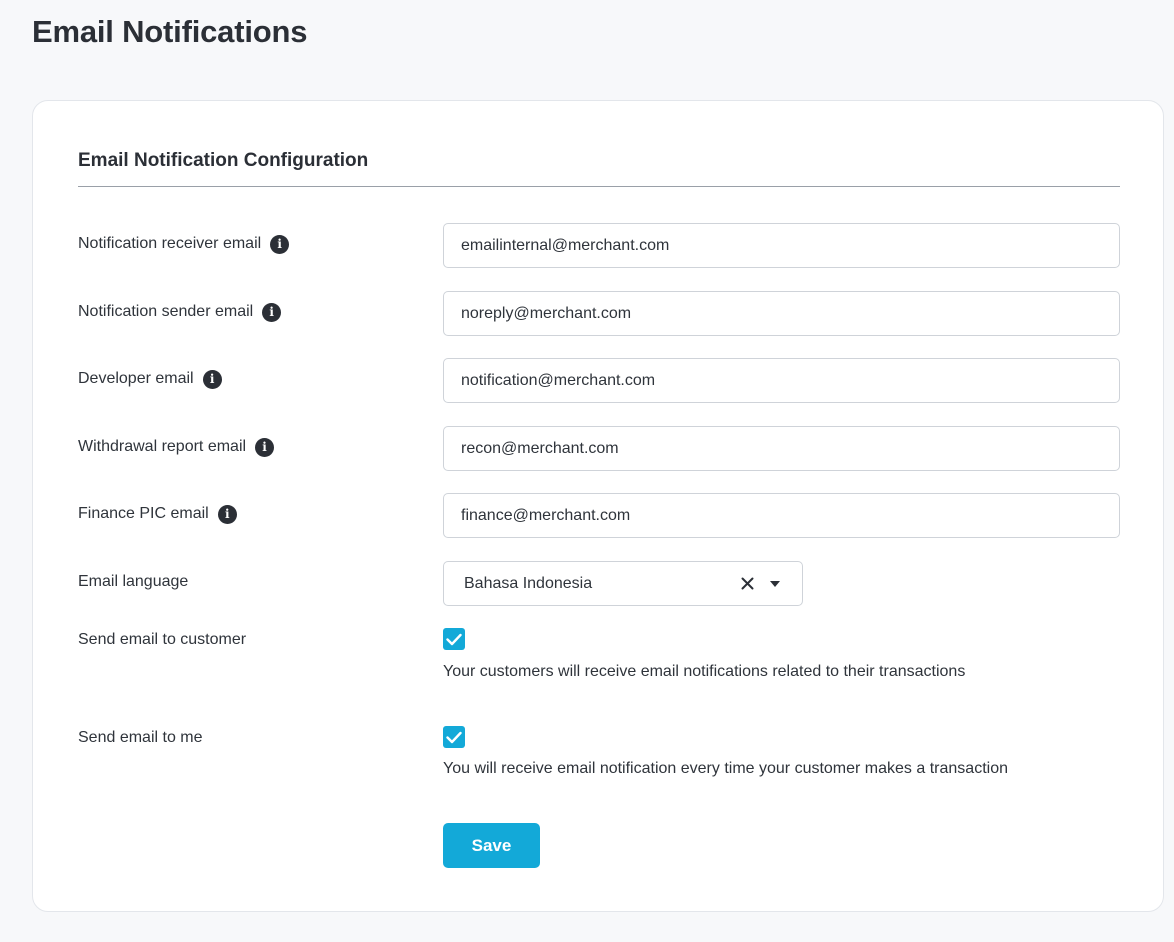  What do you see at coordinates (136, 378) in the screenshot?
I see `developer-email-label: Developer email` at bounding box center [136, 378].